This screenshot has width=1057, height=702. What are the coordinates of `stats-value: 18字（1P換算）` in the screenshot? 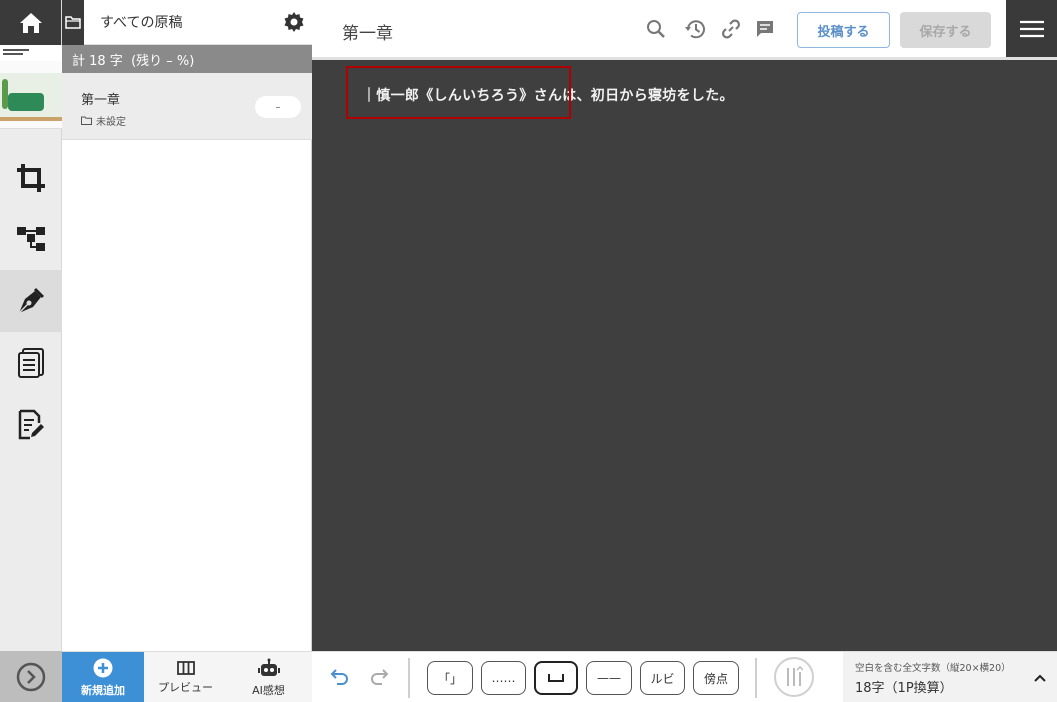 It's located at (904, 688).